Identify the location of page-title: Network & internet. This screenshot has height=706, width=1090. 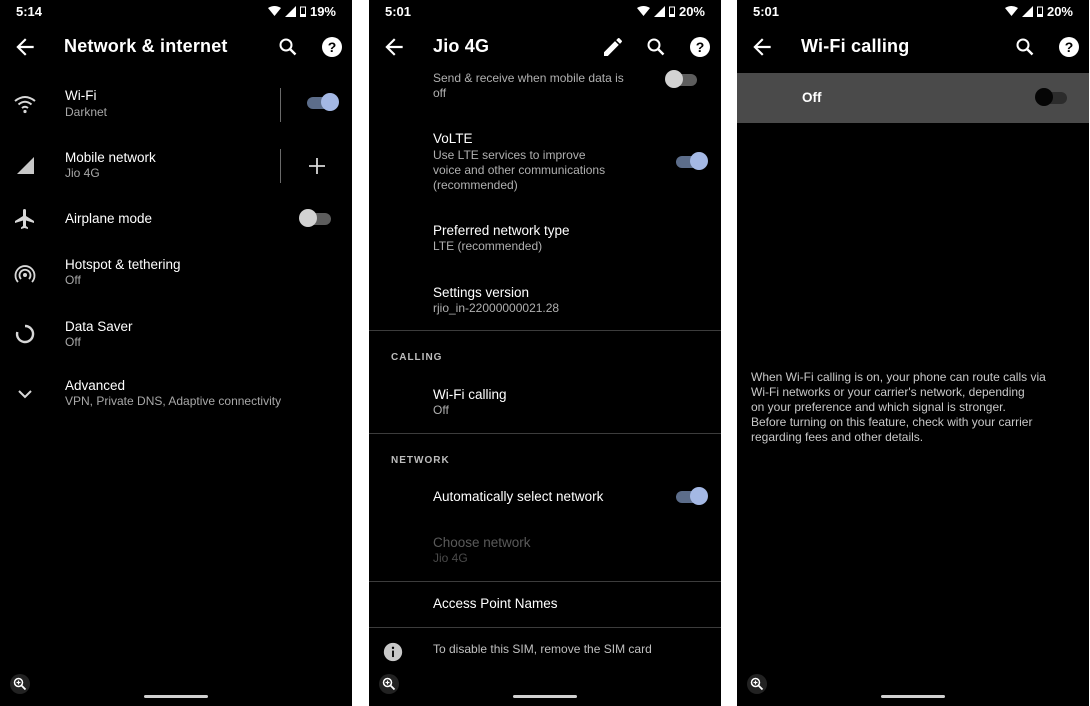
(146, 46).